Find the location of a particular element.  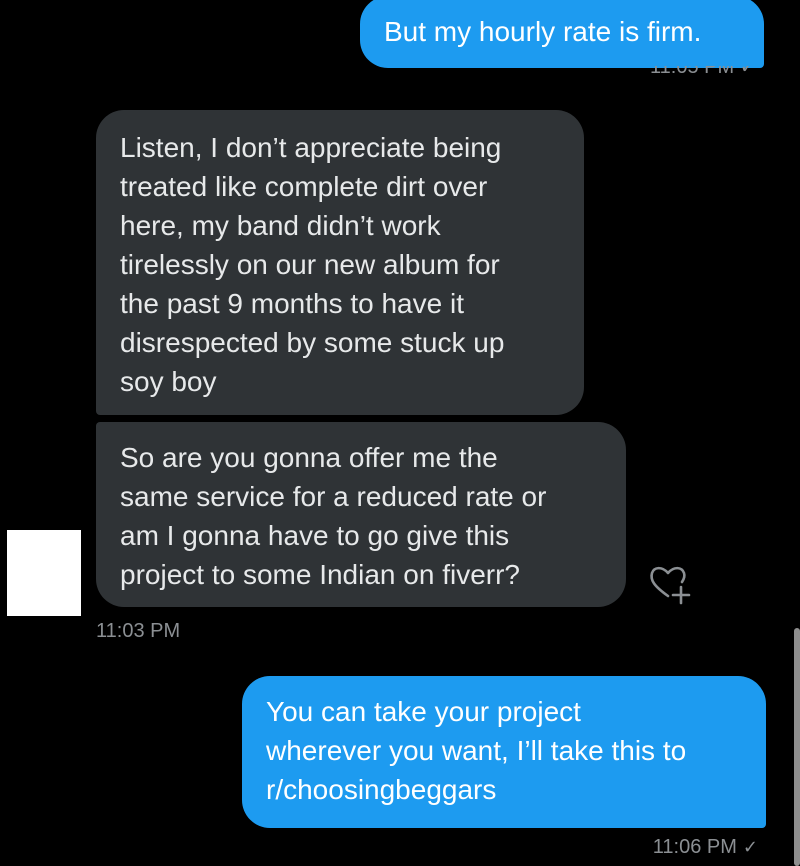

message-timestamp: 11:05 PM ✓ is located at coordinates (706, 70).